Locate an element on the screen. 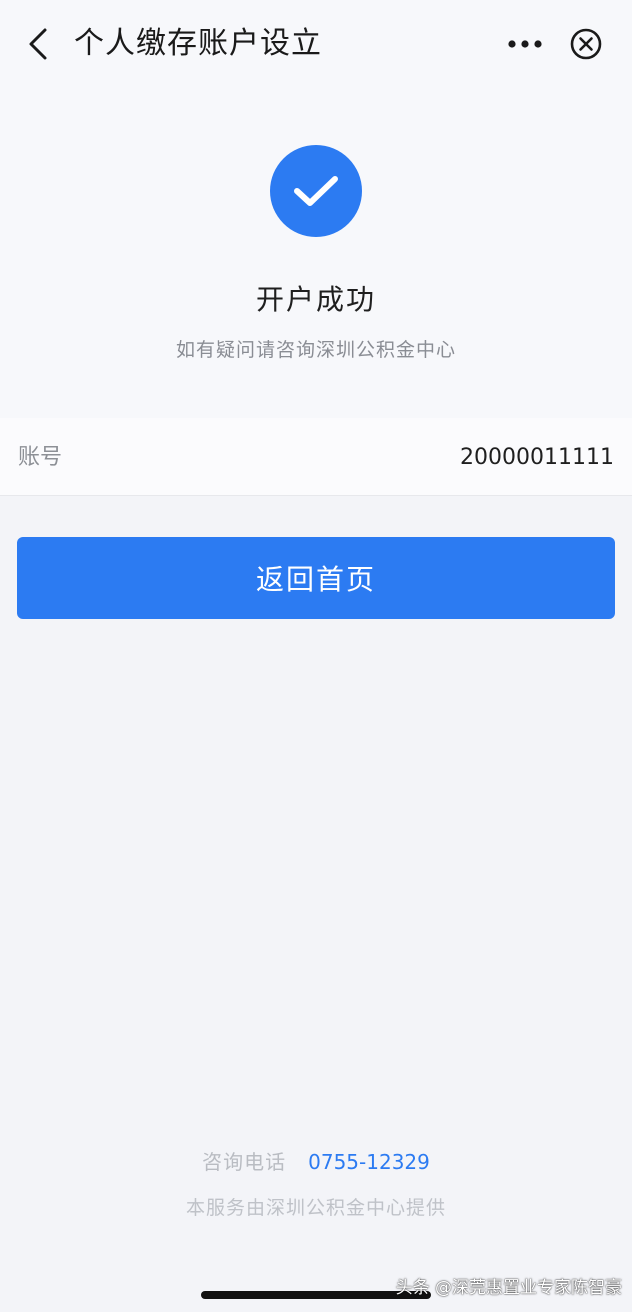 The image size is (632, 1312). chevron-left-icon is located at coordinates (38, 44).